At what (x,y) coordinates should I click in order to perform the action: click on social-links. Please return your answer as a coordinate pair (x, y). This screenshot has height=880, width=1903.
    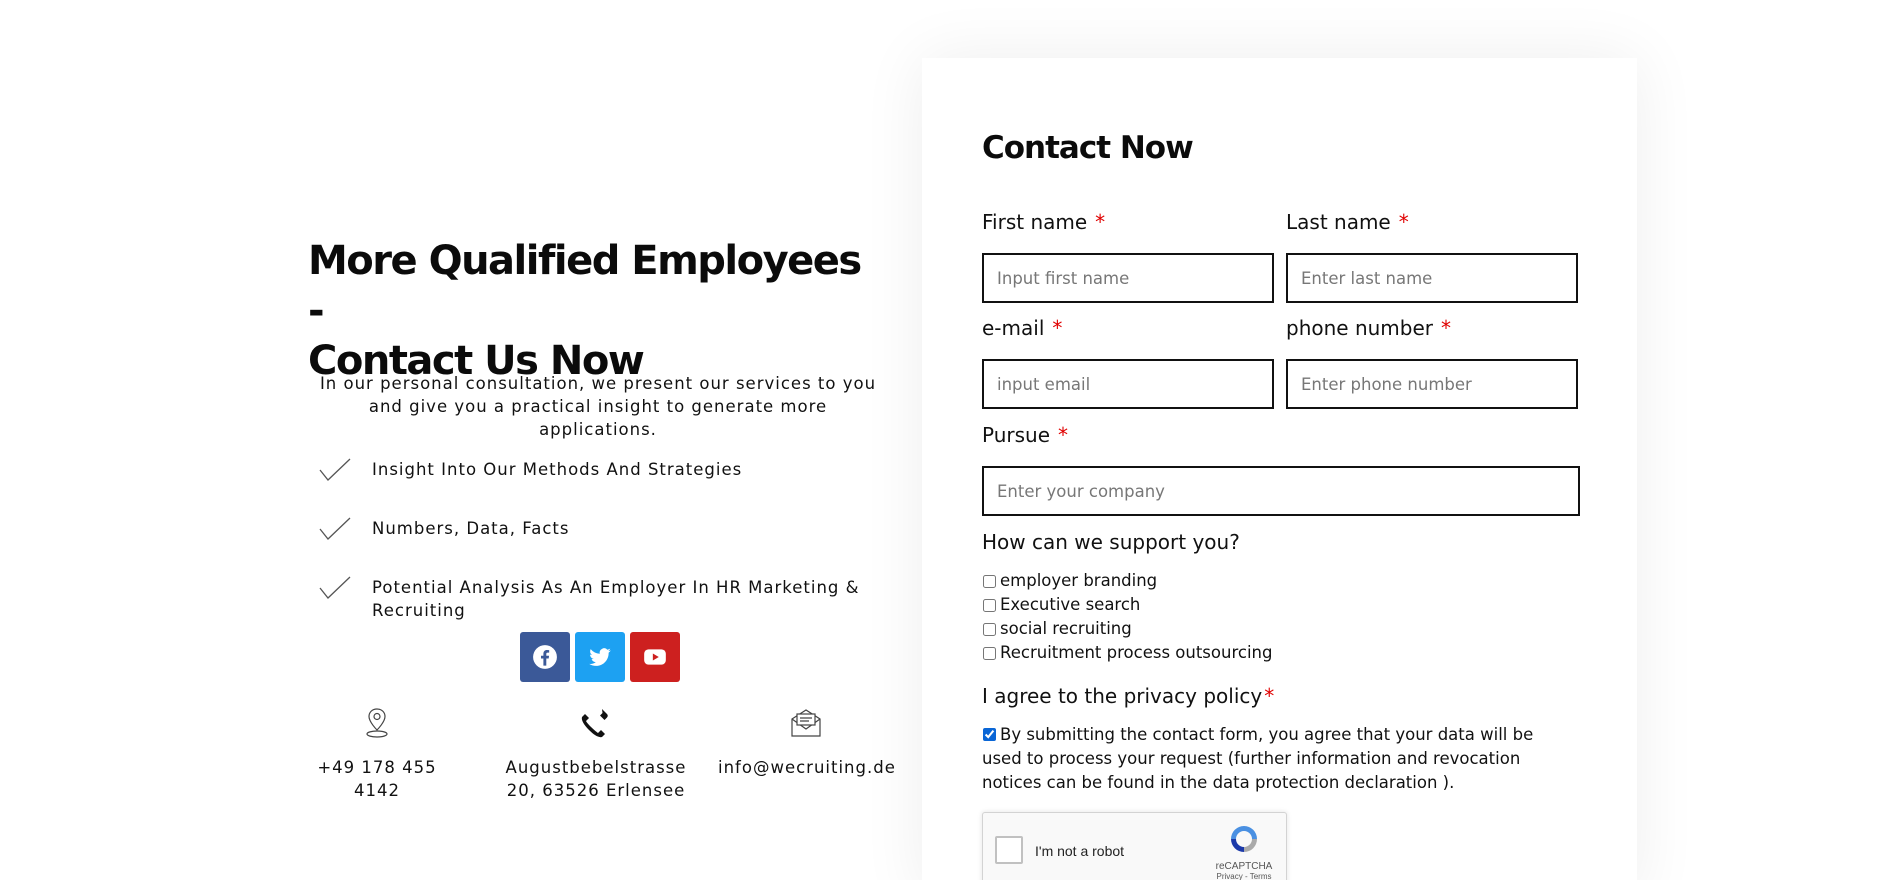
    Looking at the image, I should click on (600, 657).